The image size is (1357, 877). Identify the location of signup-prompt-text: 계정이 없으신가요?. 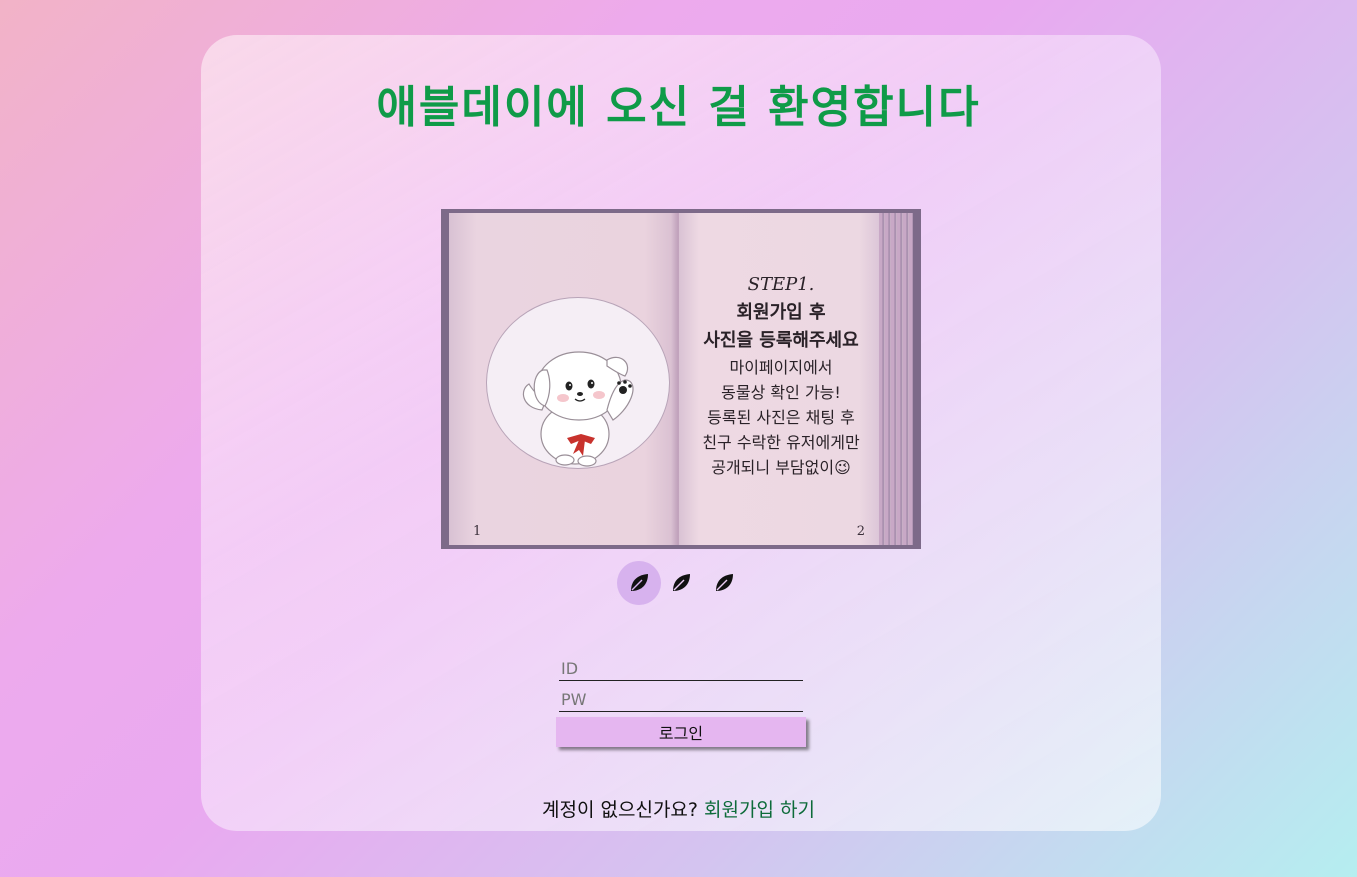
(620, 810).